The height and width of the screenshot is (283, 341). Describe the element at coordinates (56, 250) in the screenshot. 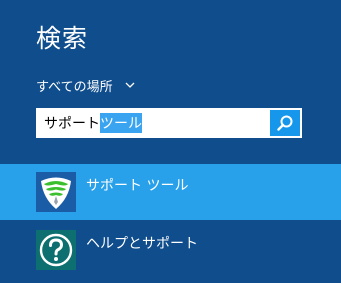

I see `help-question-icon` at that location.